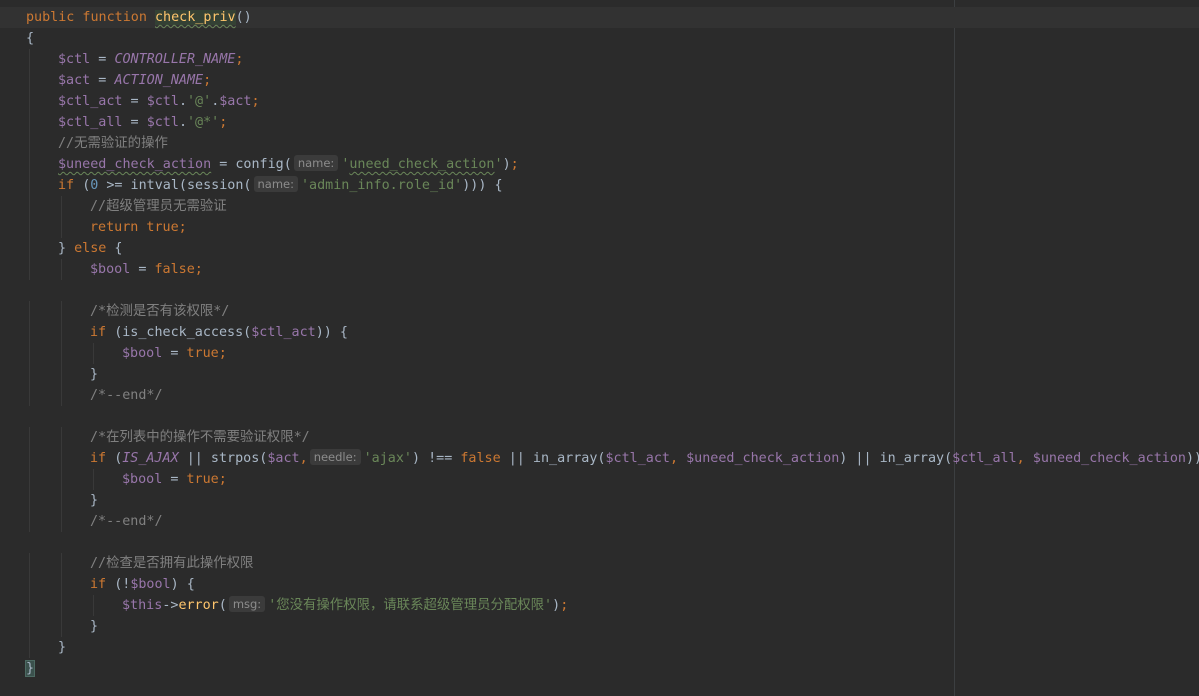 The height and width of the screenshot is (696, 1199). I want to click on code-token: false;, so click(178, 269).